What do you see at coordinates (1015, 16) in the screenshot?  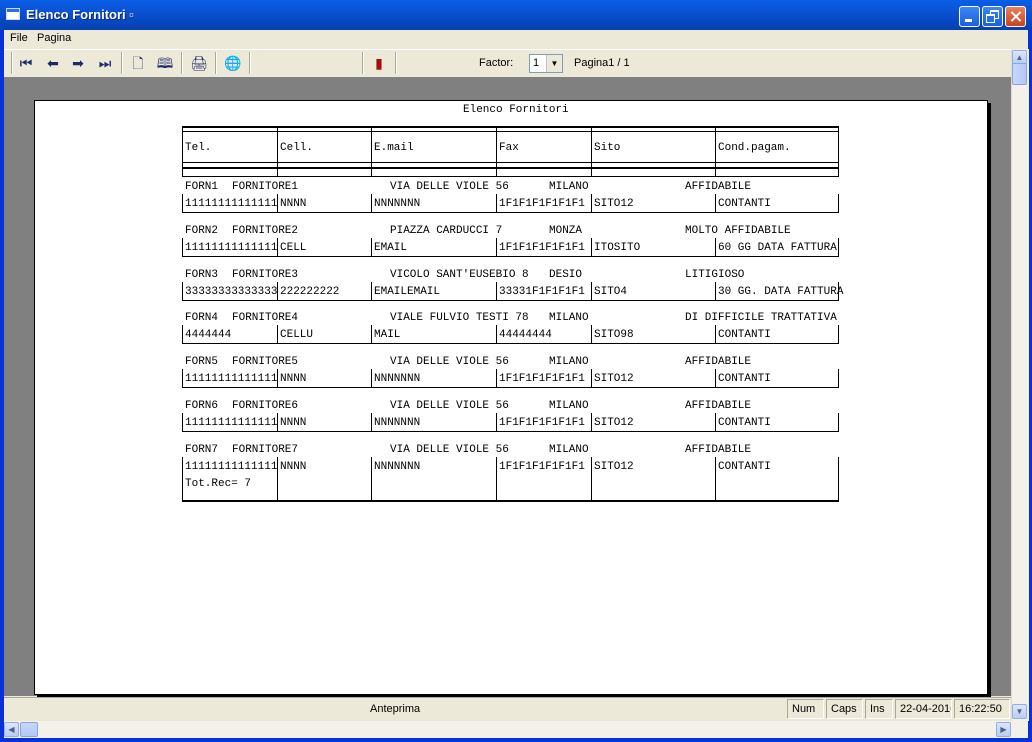 I see `close-button` at bounding box center [1015, 16].